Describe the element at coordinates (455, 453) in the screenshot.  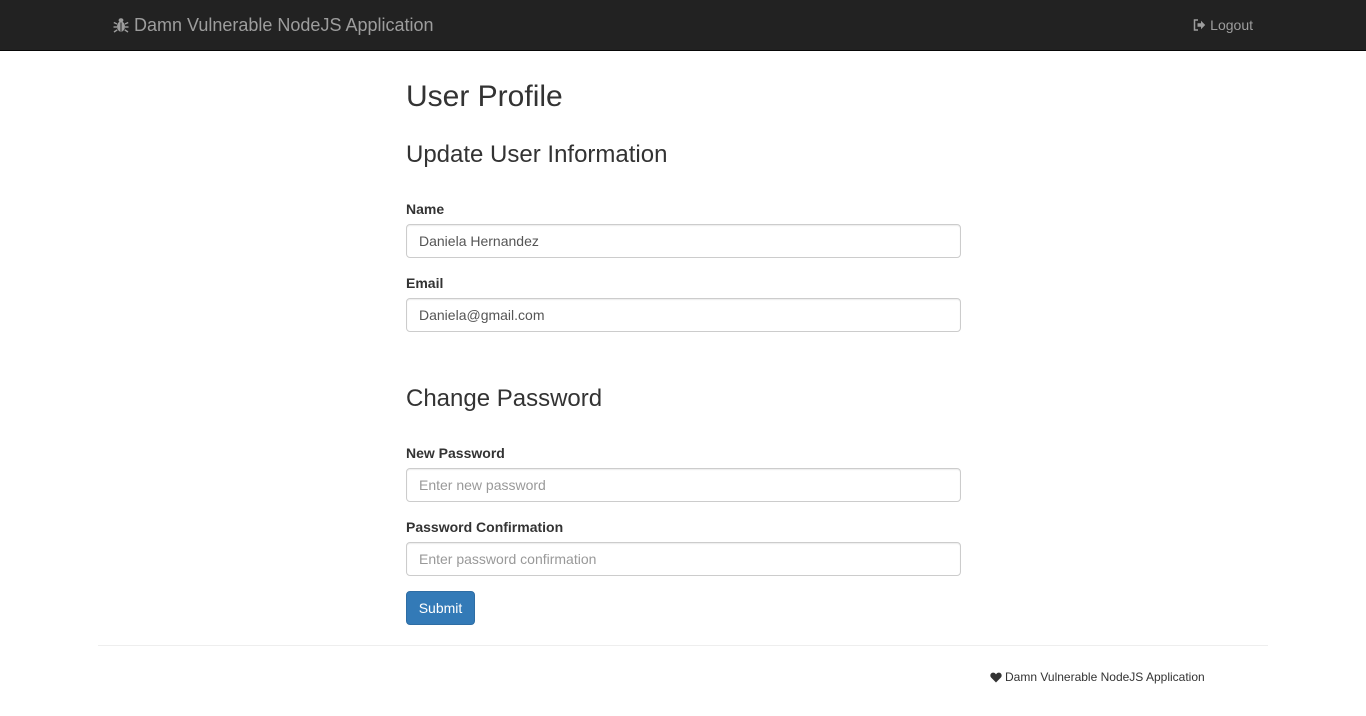
I see `new-password-label: New Password` at that location.